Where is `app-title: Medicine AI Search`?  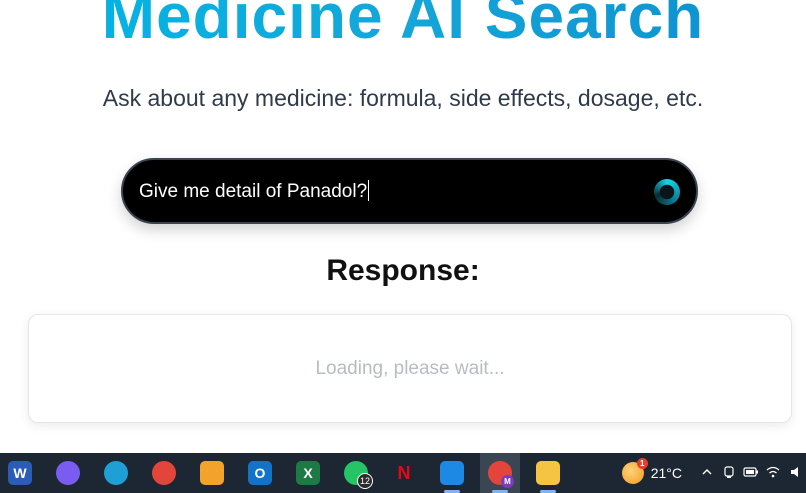 app-title: Medicine AI Search is located at coordinates (403, 27).